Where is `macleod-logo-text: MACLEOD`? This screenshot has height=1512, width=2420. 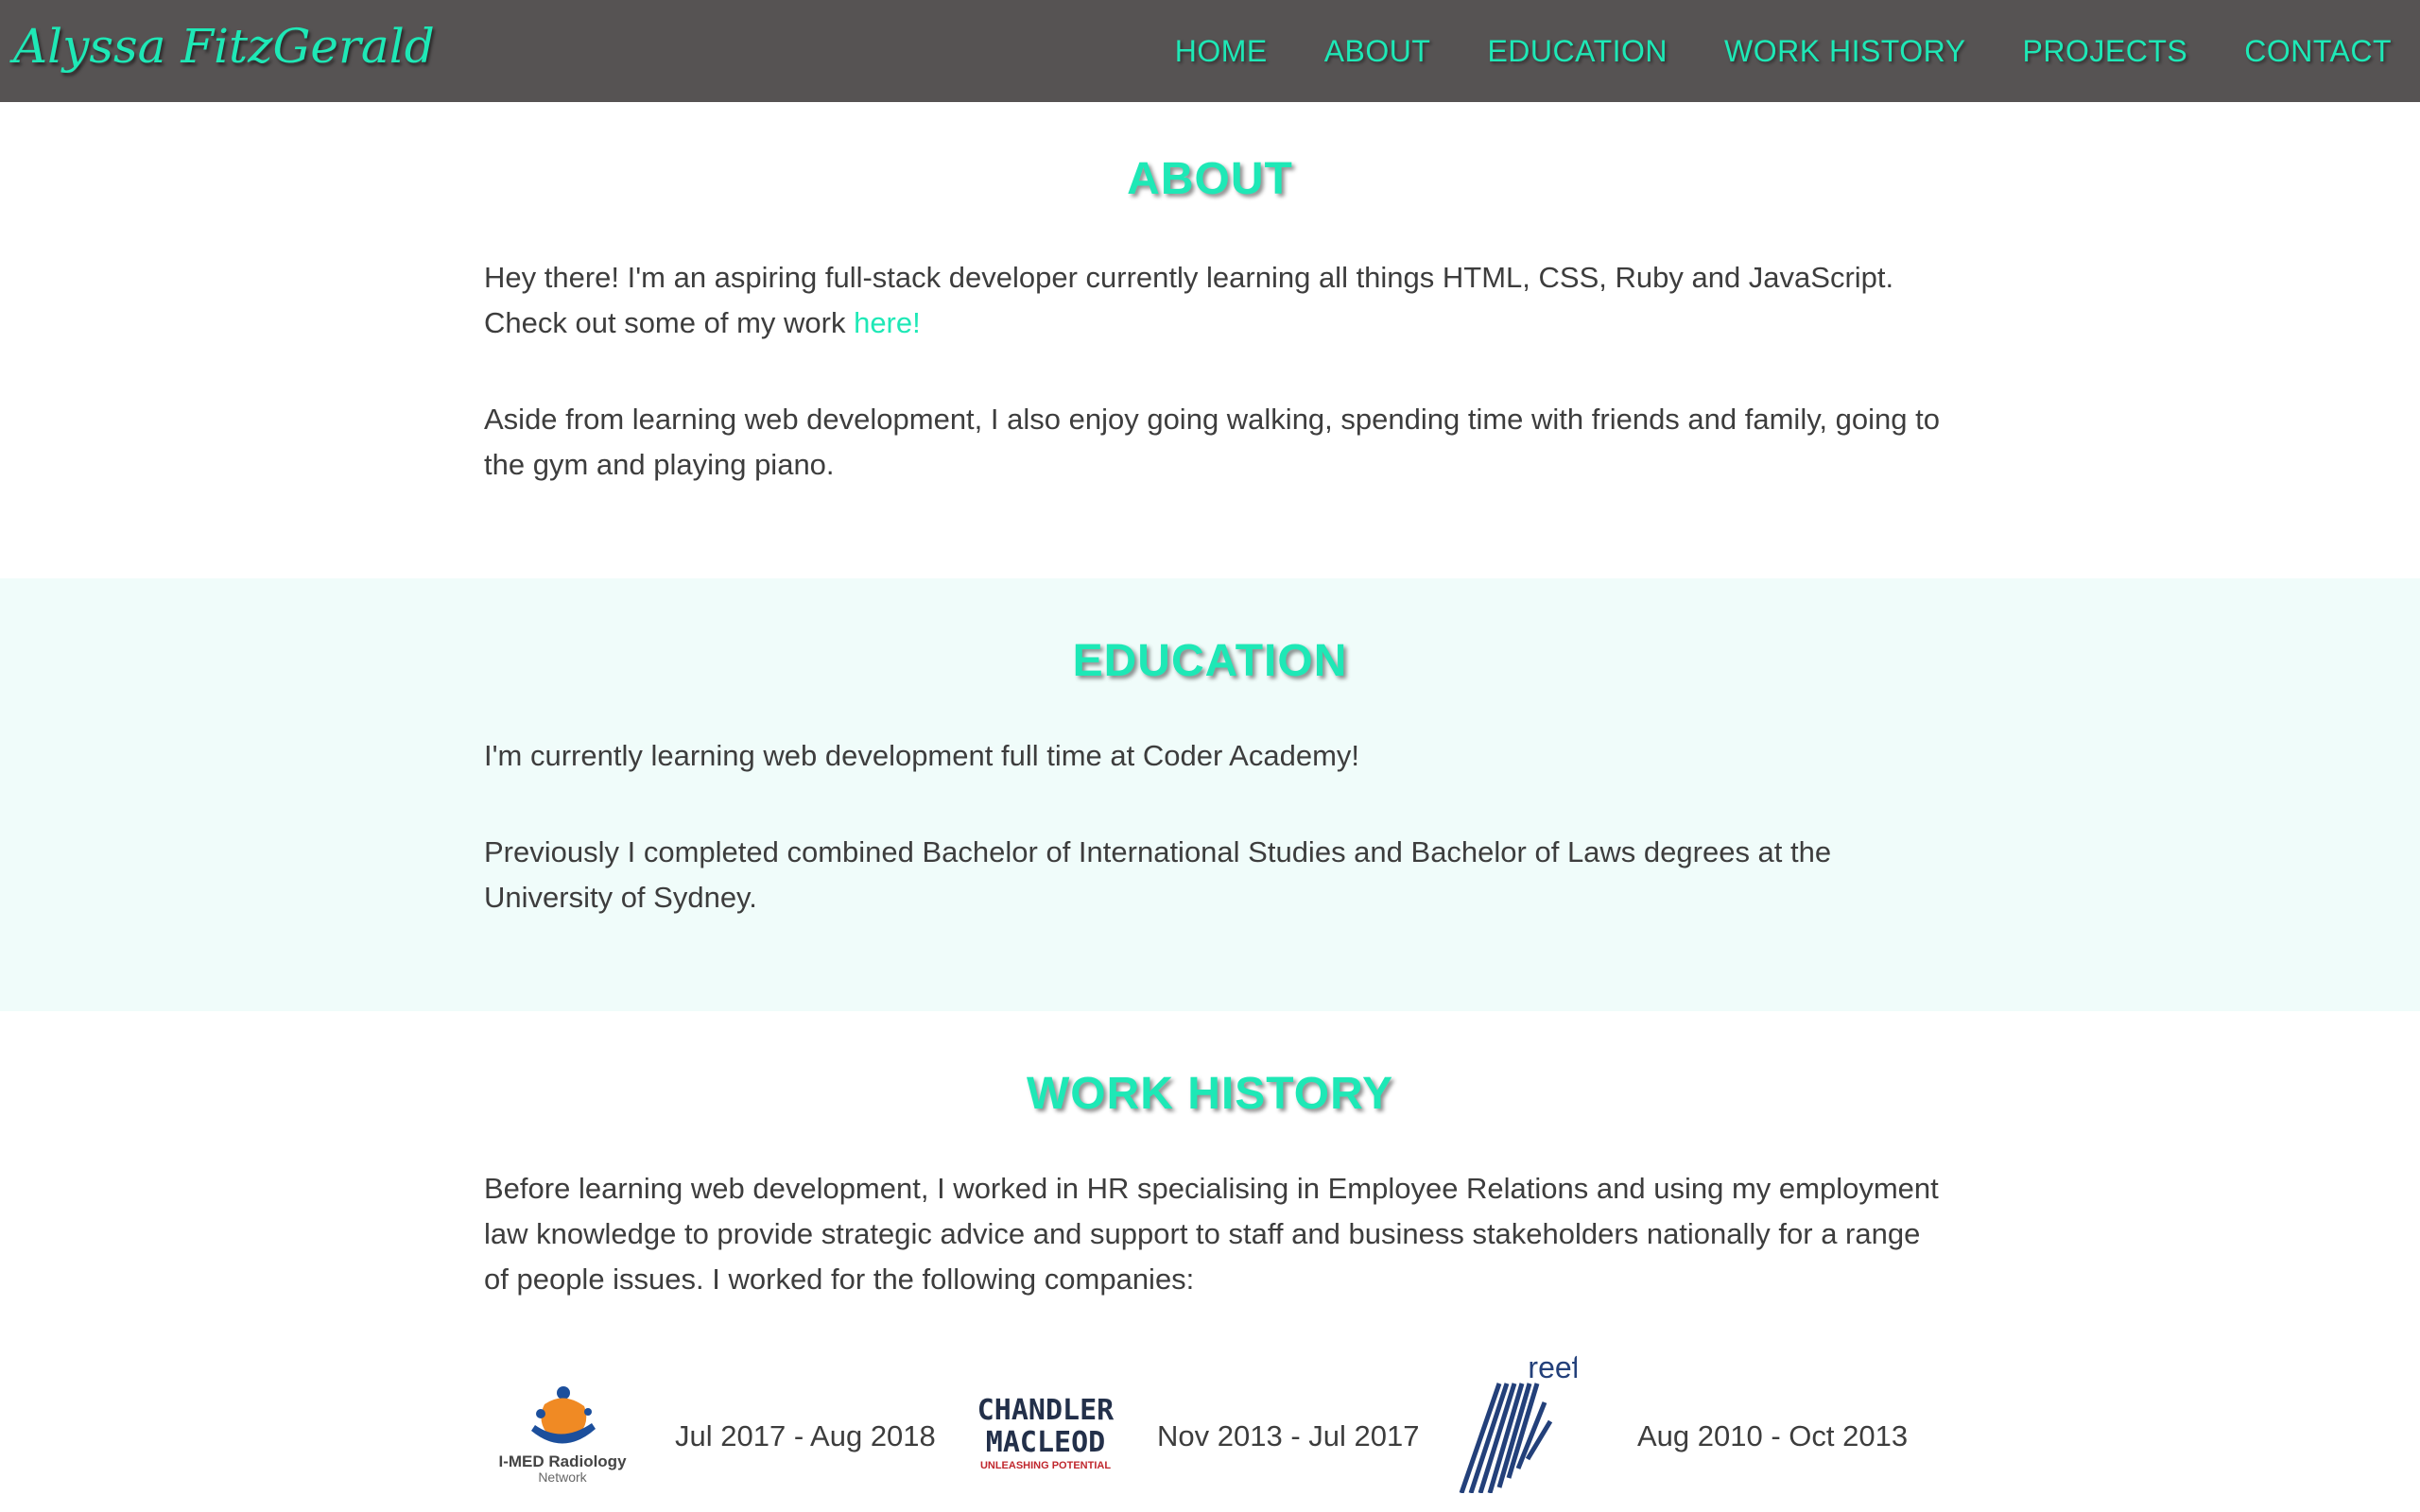
macleod-logo-text: MACLEOD is located at coordinates (1046, 1442).